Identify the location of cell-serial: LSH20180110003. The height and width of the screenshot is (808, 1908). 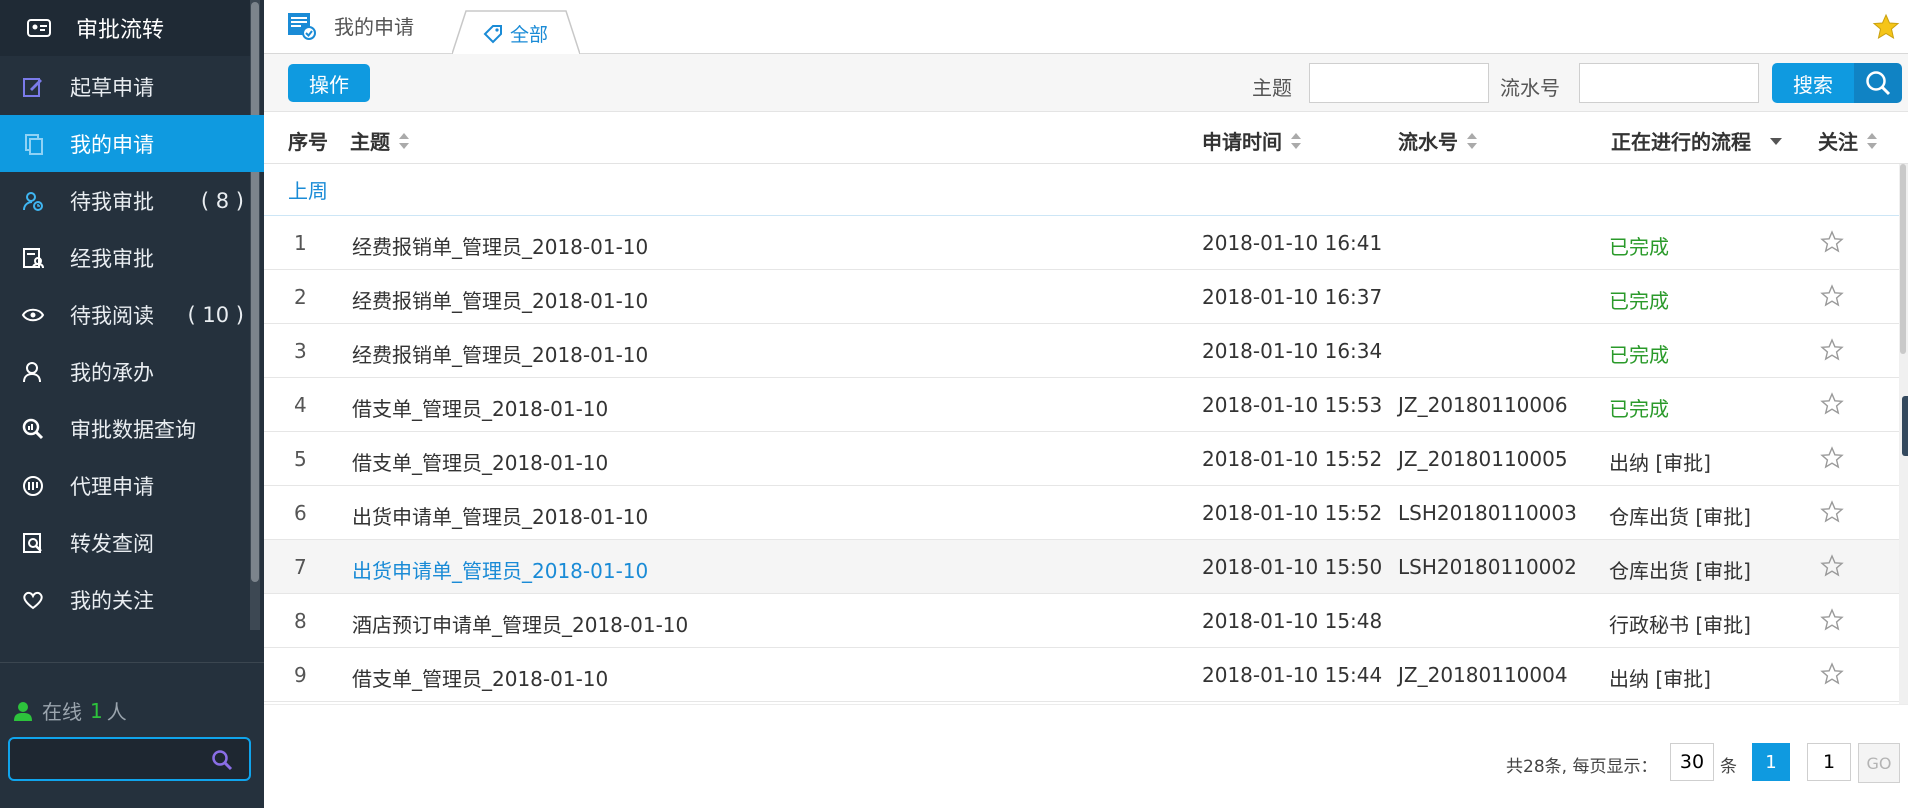
(1487, 513).